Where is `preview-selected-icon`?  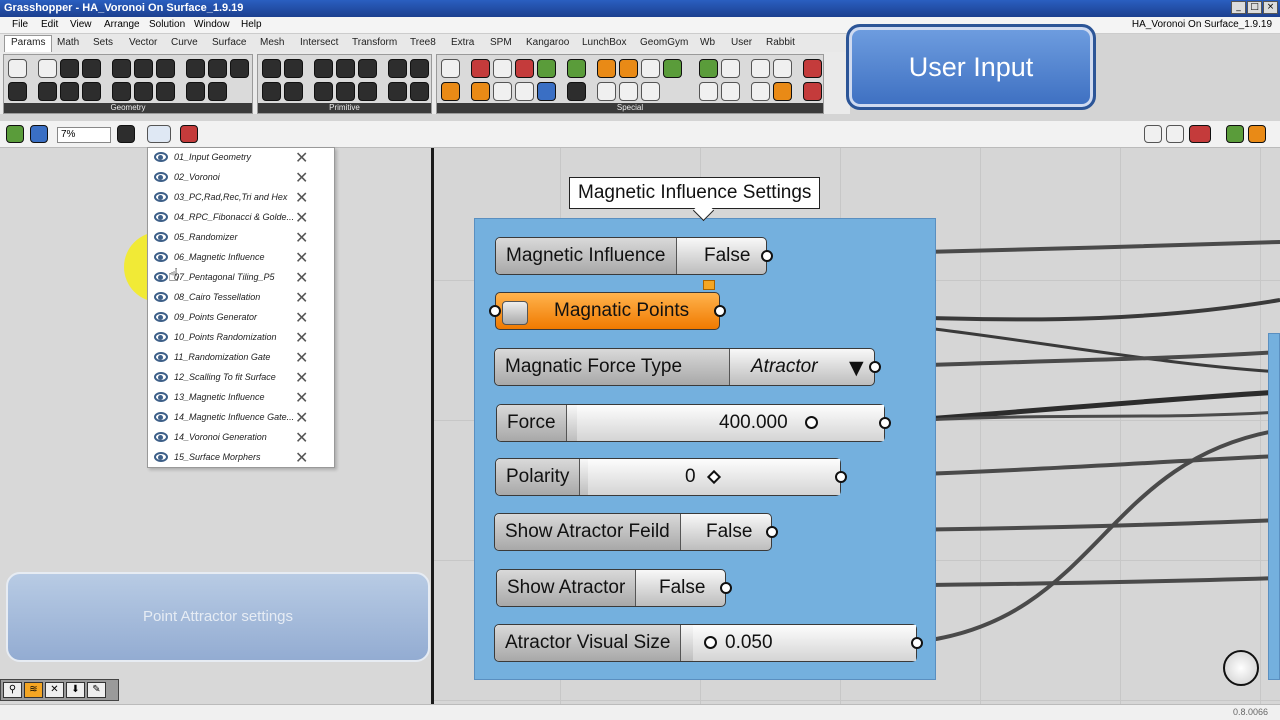 preview-selected-icon is located at coordinates (1235, 134).